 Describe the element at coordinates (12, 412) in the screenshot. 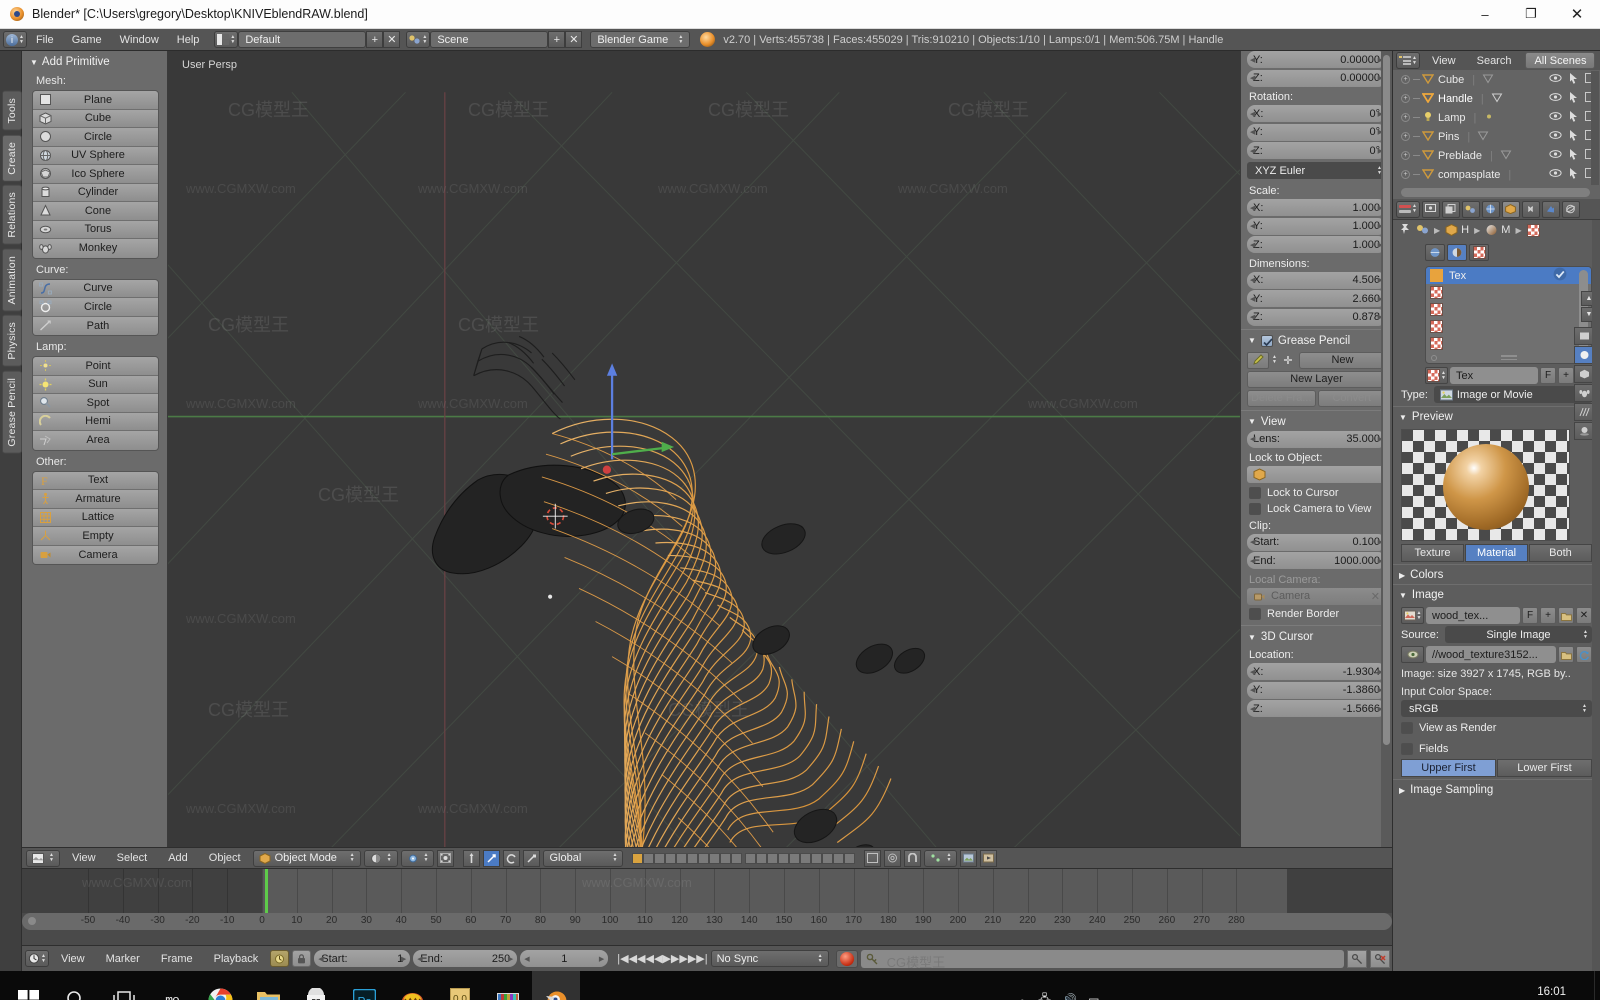

I see `tab-grease-pencil: Grease Pencil` at that location.